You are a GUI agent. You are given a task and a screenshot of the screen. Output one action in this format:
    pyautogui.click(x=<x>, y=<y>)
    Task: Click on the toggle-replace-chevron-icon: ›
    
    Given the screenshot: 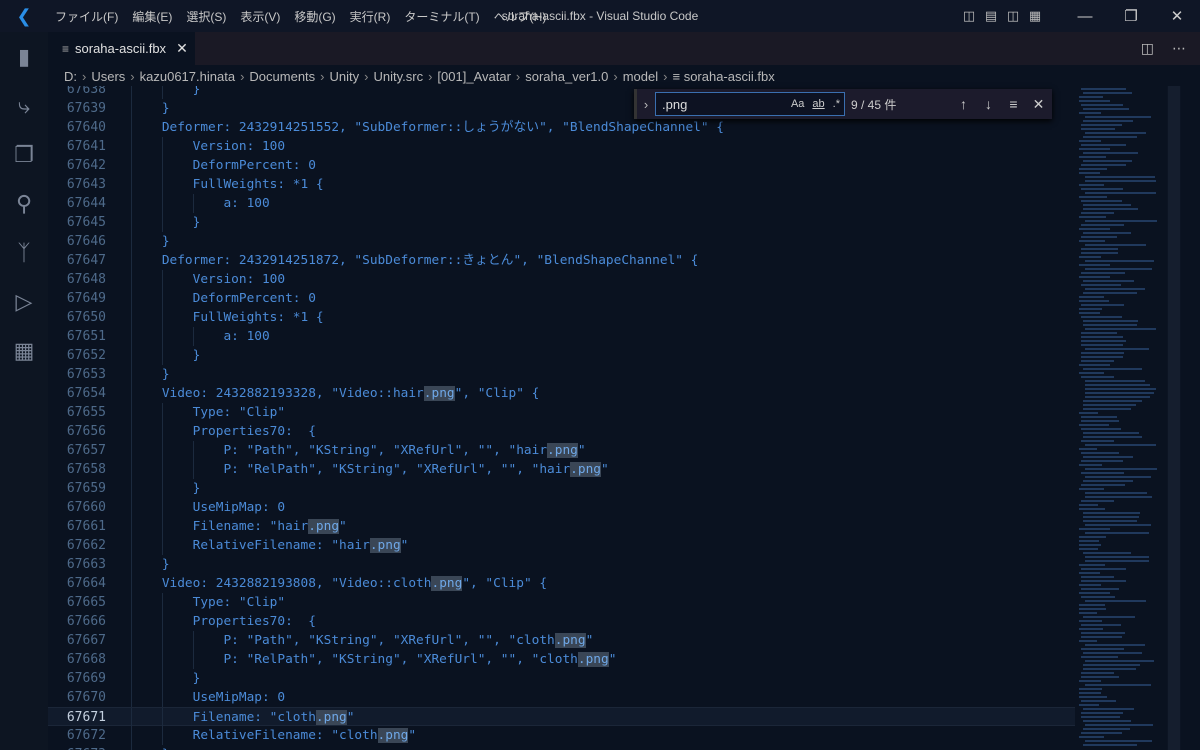 What is the action you would take?
    pyautogui.click(x=646, y=104)
    